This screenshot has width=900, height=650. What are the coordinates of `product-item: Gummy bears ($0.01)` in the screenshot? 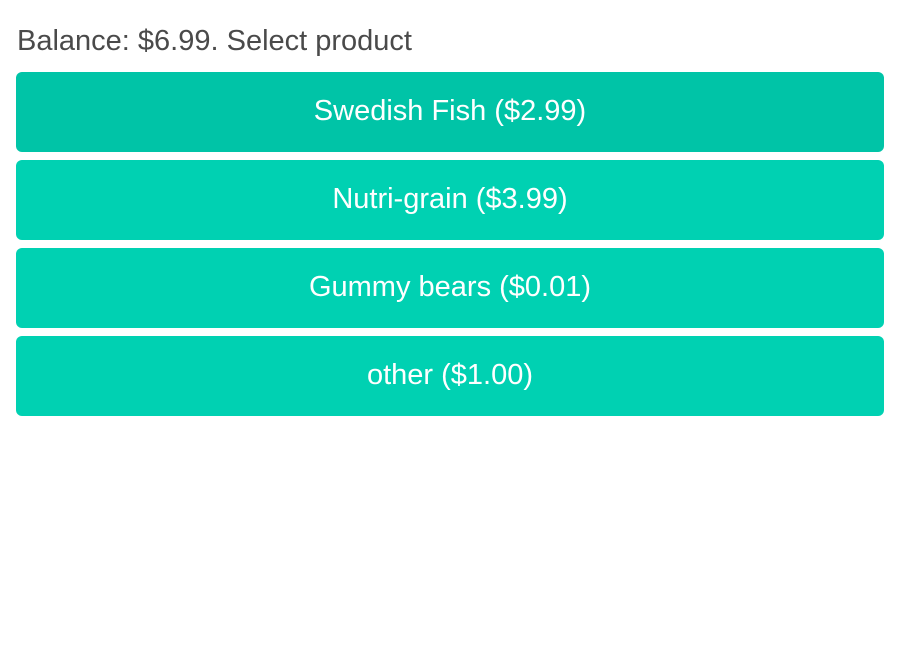 It's located at (450, 288).